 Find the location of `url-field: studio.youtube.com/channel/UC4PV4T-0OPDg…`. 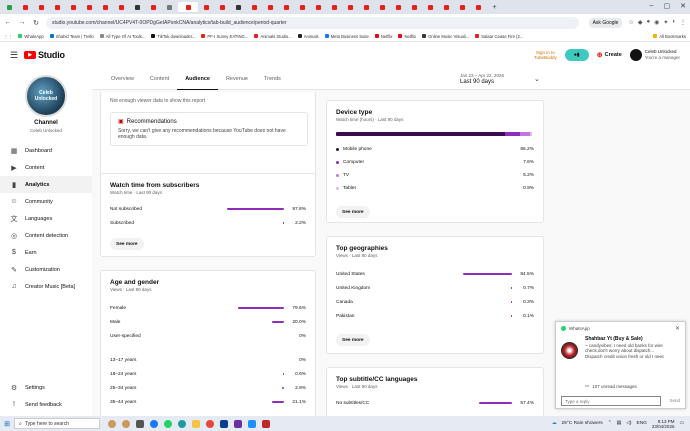

url-field: studio.youtube.com/channel/UC4PV4T-0OPDg… is located at coordinates (312, 22).